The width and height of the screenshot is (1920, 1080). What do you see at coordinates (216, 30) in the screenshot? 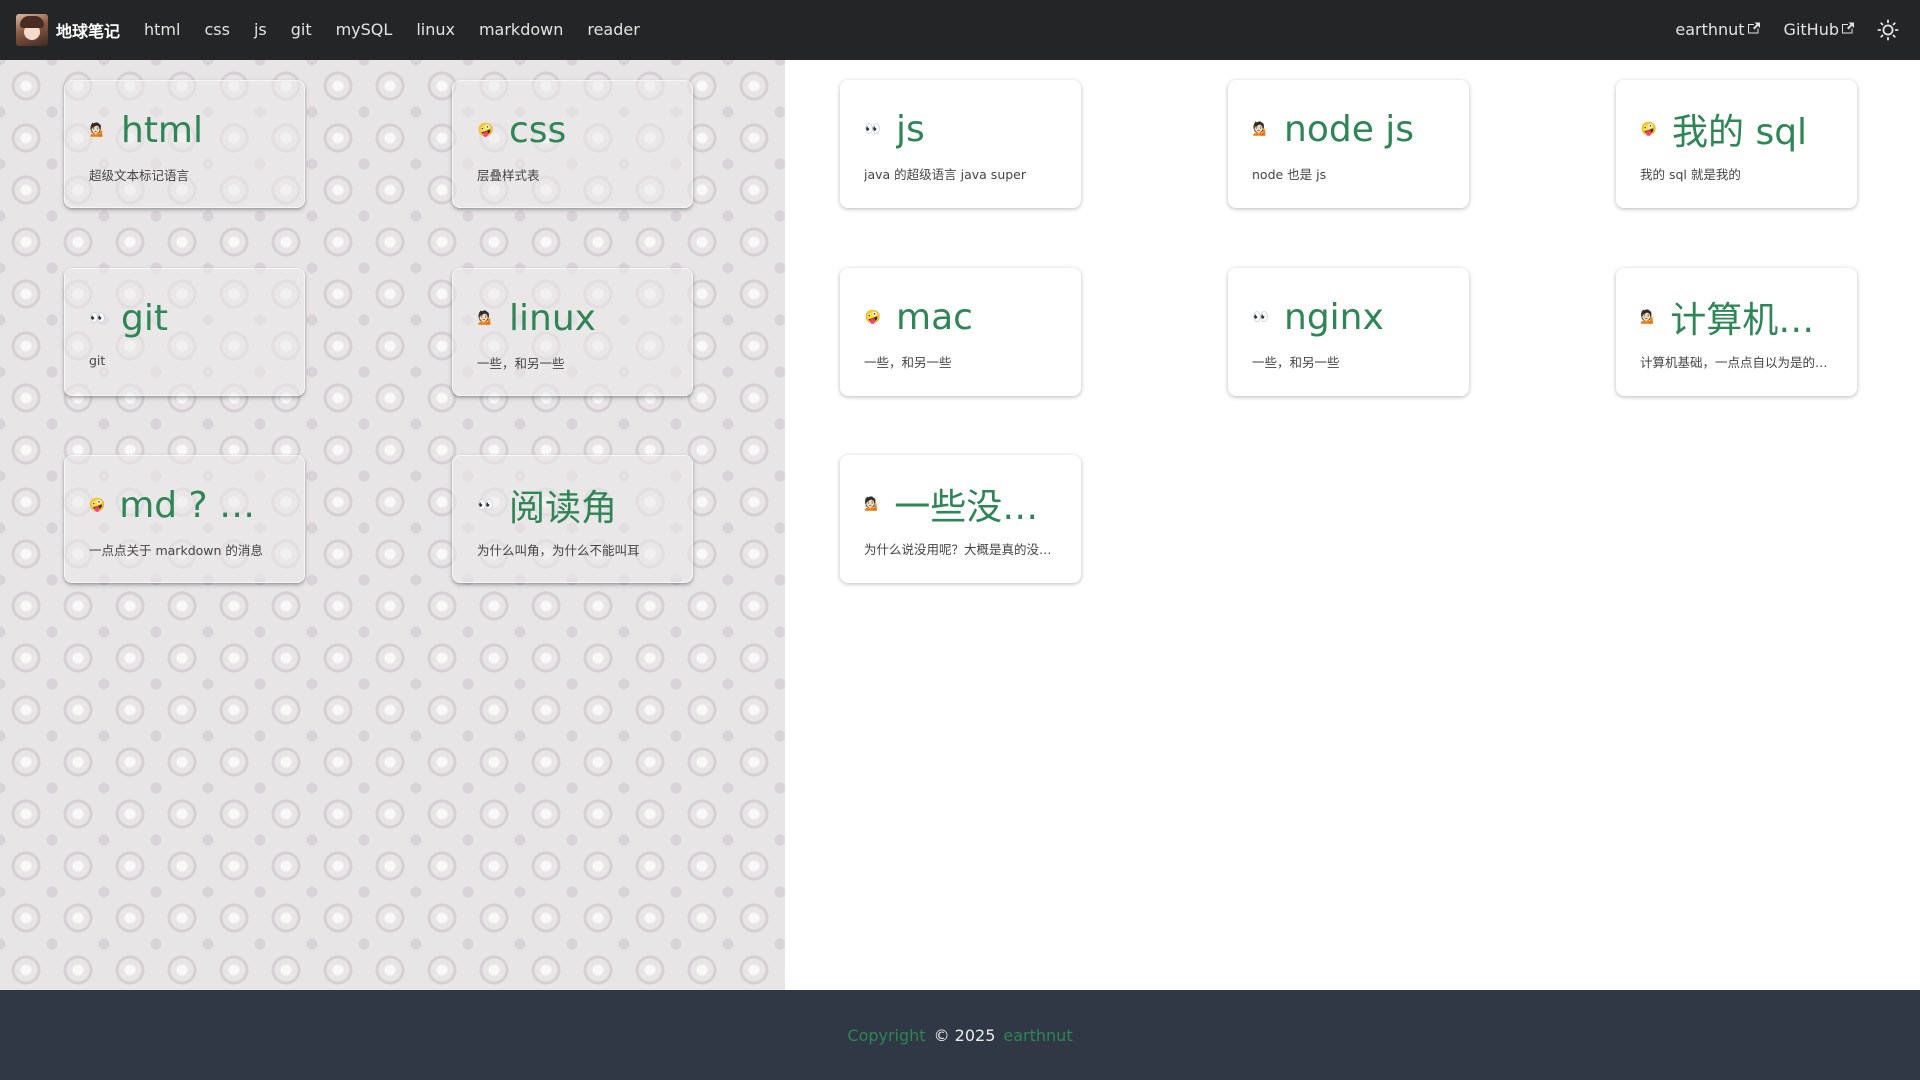
I see `nav-link-css: css` at bounding box center [216, 30].